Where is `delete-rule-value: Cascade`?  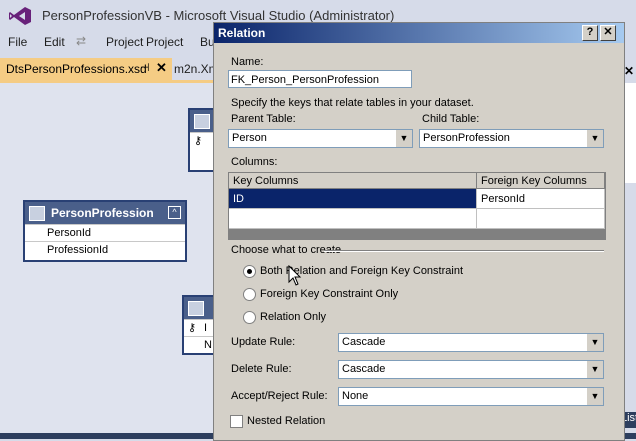 delete-rule-value: Cascade is located at coordinates (364, 369).